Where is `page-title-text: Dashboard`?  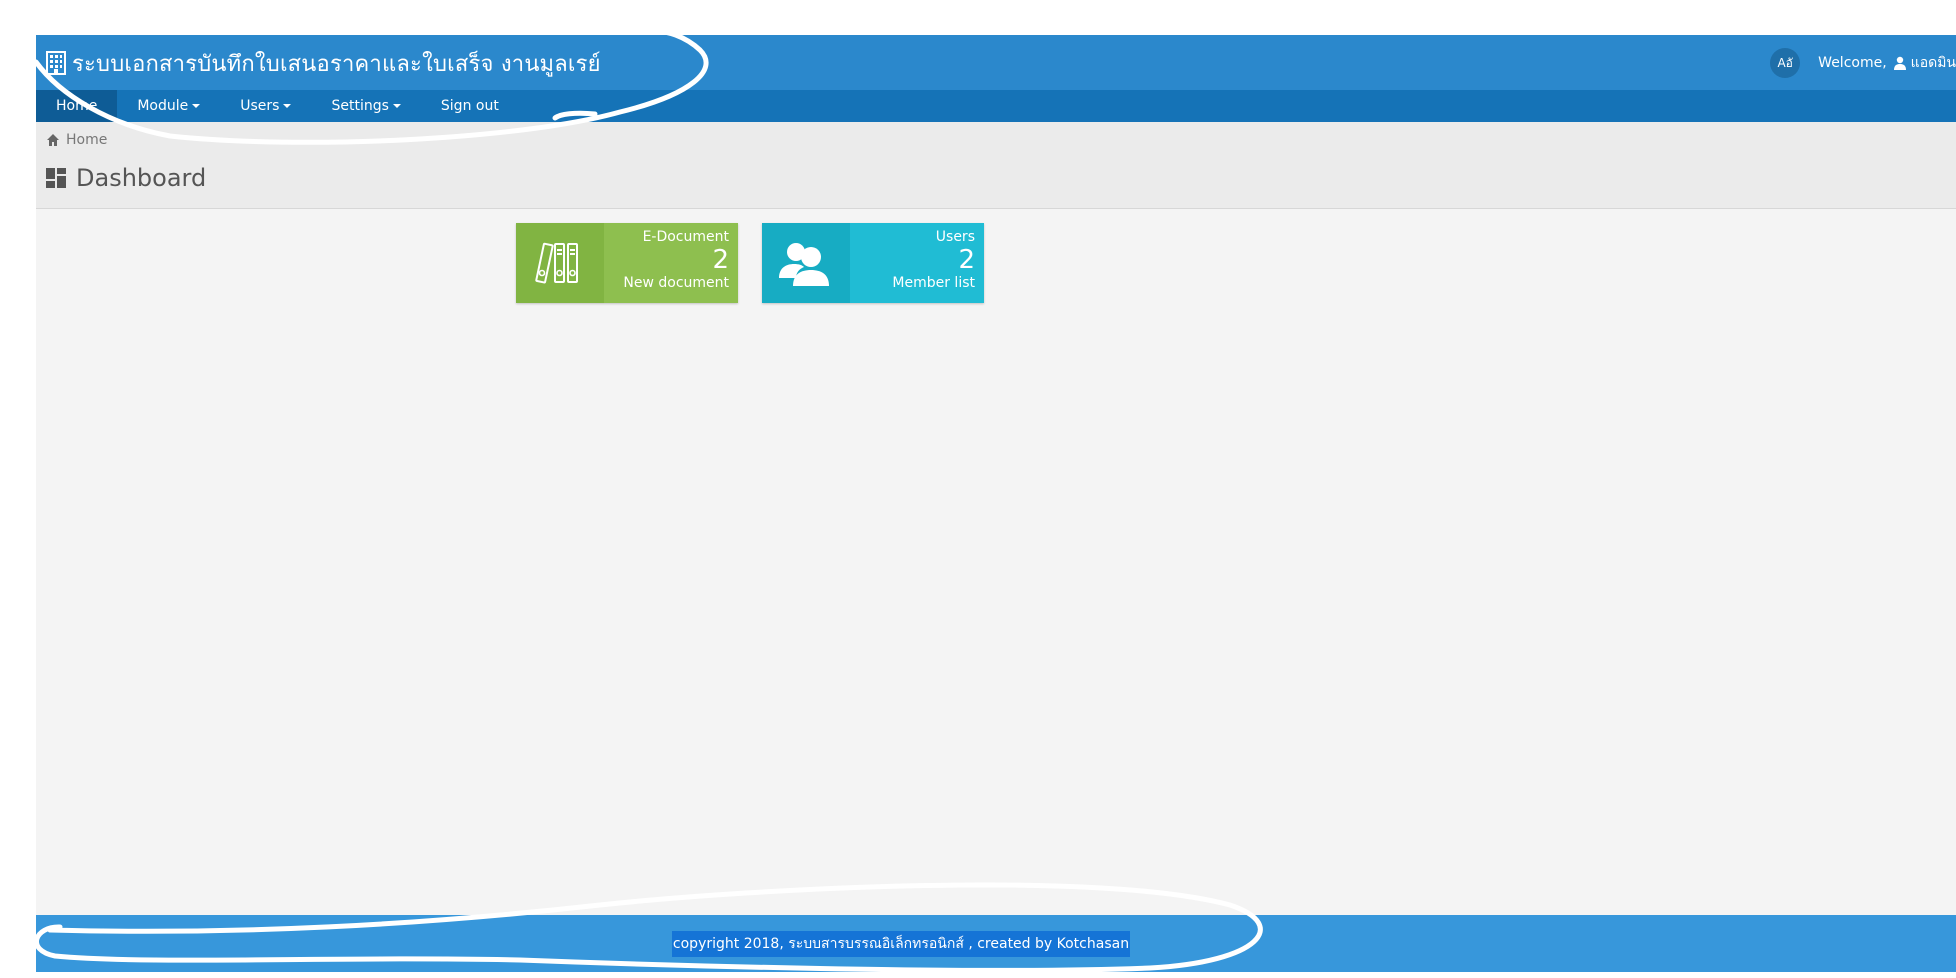
page-title-text: Dashboard is located at coordinates (141, 178).